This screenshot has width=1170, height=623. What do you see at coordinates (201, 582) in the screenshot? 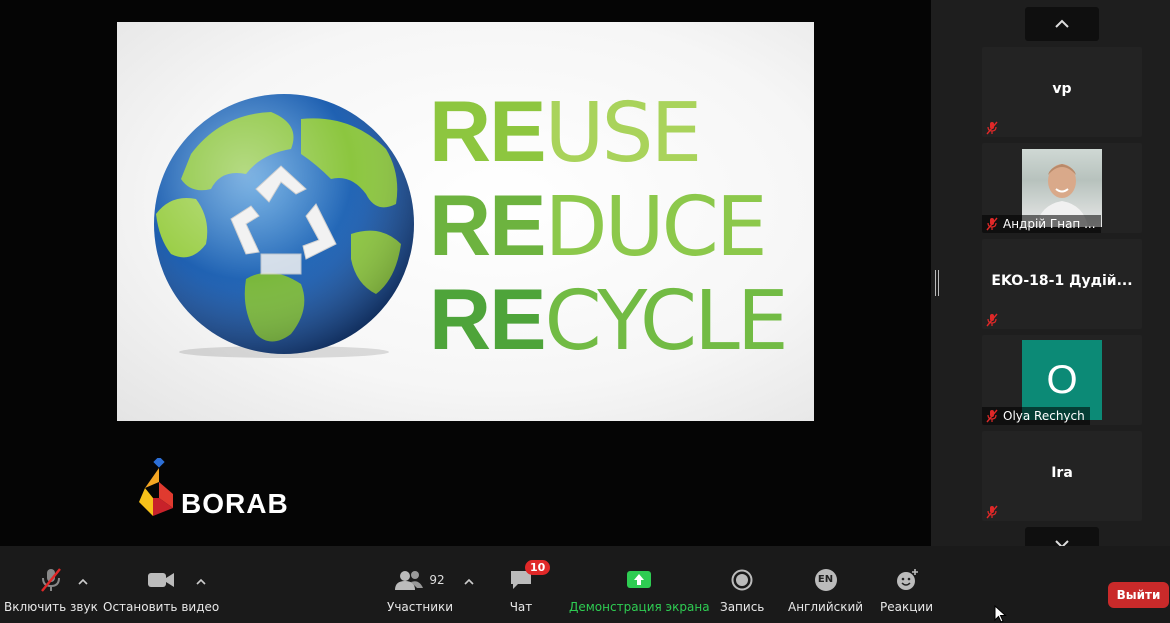
I see `video-options-caret-icon` at bounding box center [201, 582].